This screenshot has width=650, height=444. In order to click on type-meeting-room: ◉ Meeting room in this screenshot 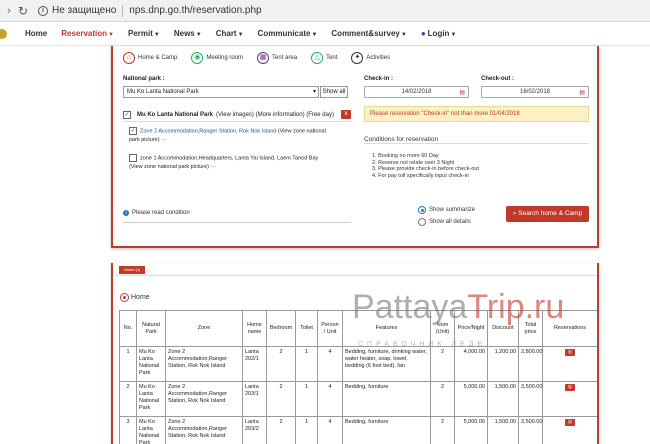, I will do `click(217, 58)`.